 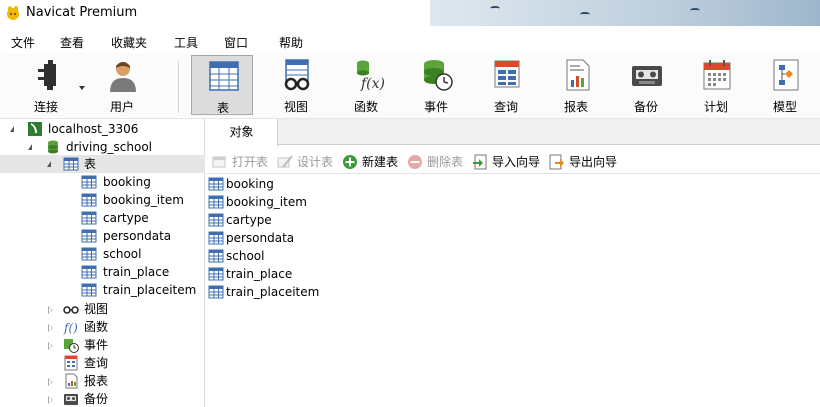 What do you see at coordinates (715, 107) in the screenshot?
I see `schedule-label: 计划` at bounding box center [715, 107].